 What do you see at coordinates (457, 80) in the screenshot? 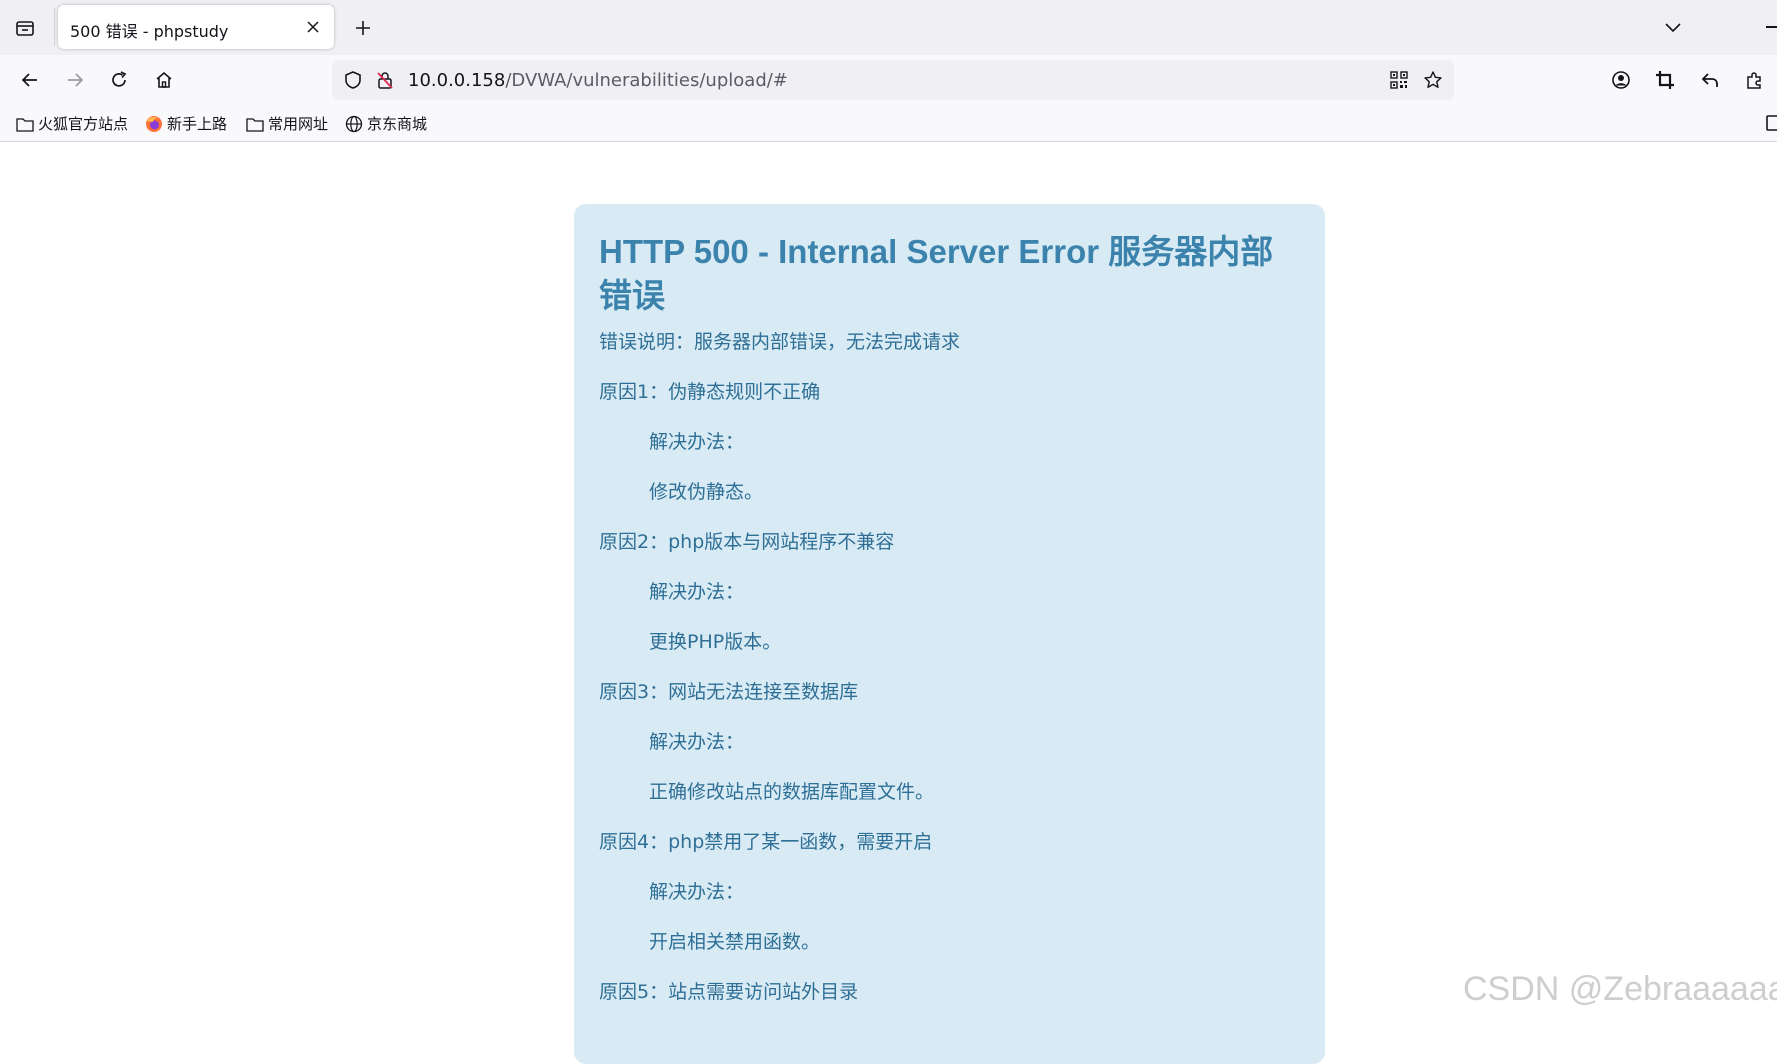
I see `url-host: 10.0.0.158` at bounding box center [457, 80].